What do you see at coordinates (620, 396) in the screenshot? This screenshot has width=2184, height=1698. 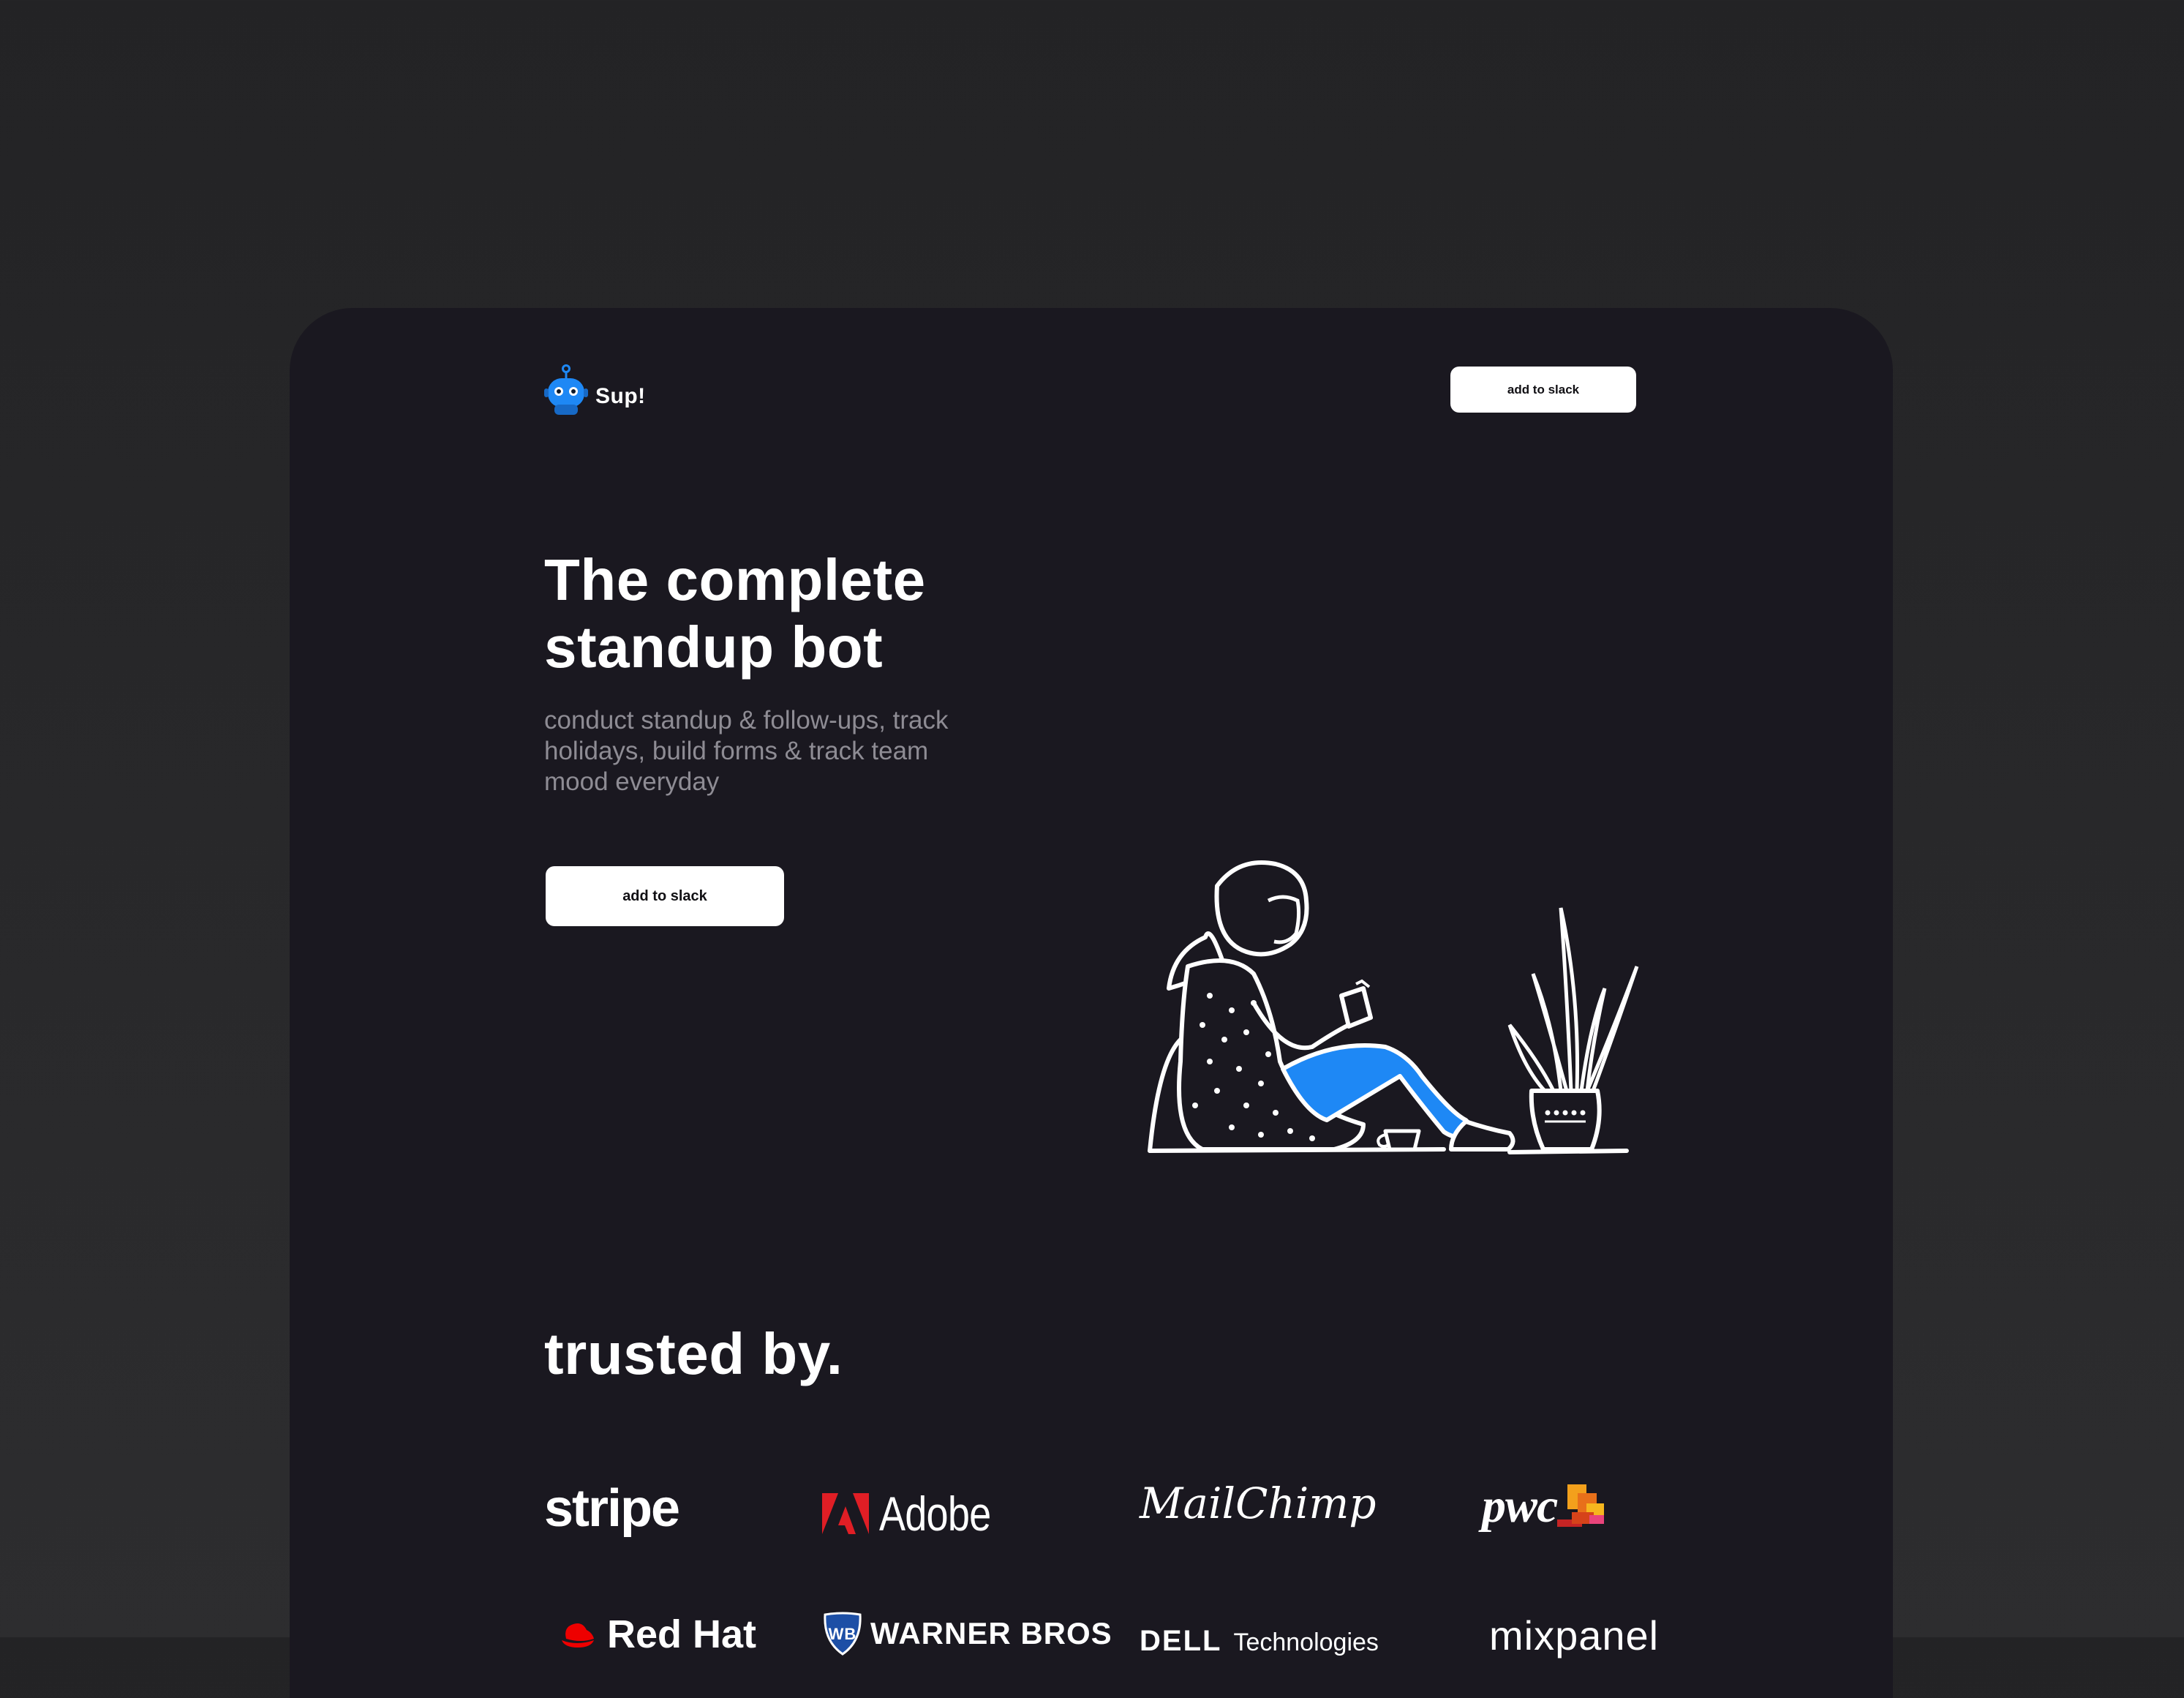 I see `brand-name: Sup!` at bounding box center [620, 396].